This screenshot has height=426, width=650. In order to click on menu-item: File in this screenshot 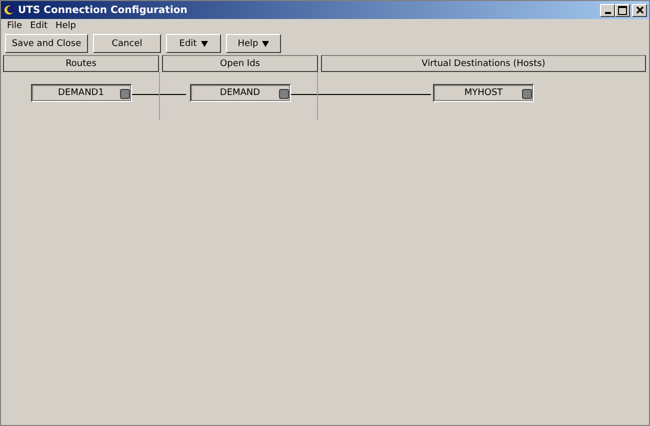, I will do `click(14, 25)`.